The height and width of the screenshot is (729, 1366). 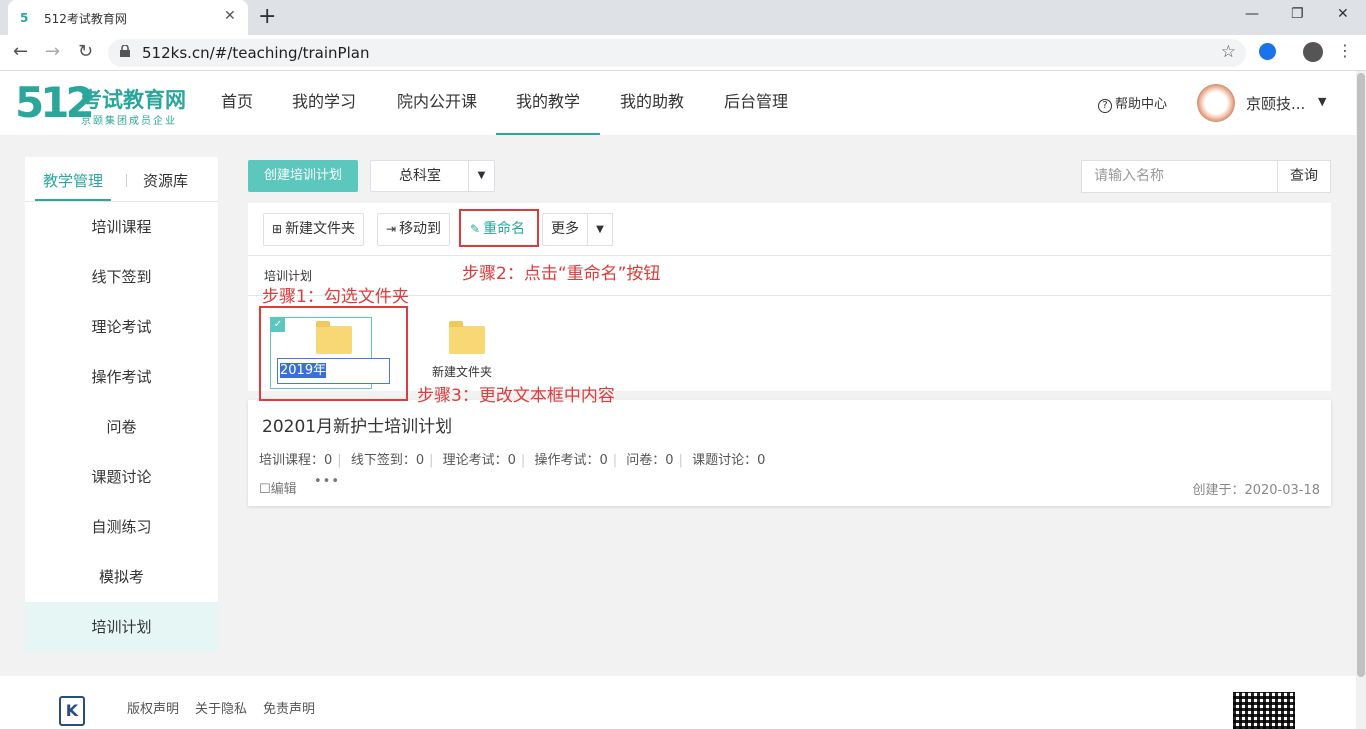 What do you see at coordinates (420, 229) in the screenshot?
I see `move-to-label: 移动到` at bounding box center [420, 229].